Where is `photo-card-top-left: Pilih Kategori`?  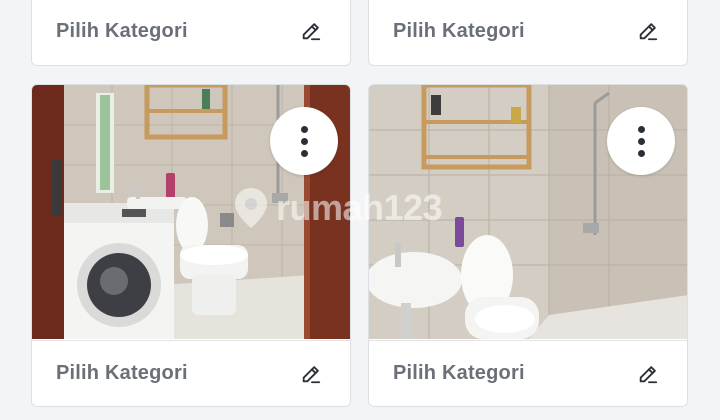
photo-card-top-left: Pilih Kategori is located at coordinates (191, 33).